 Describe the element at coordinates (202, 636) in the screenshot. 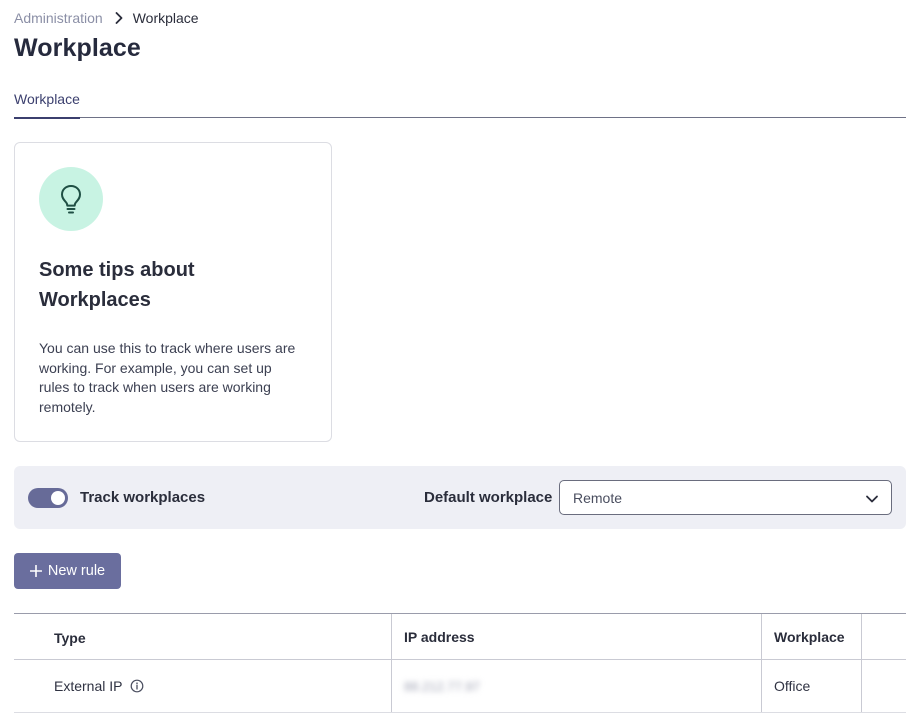

I see `column-header-type: Type` at that location.